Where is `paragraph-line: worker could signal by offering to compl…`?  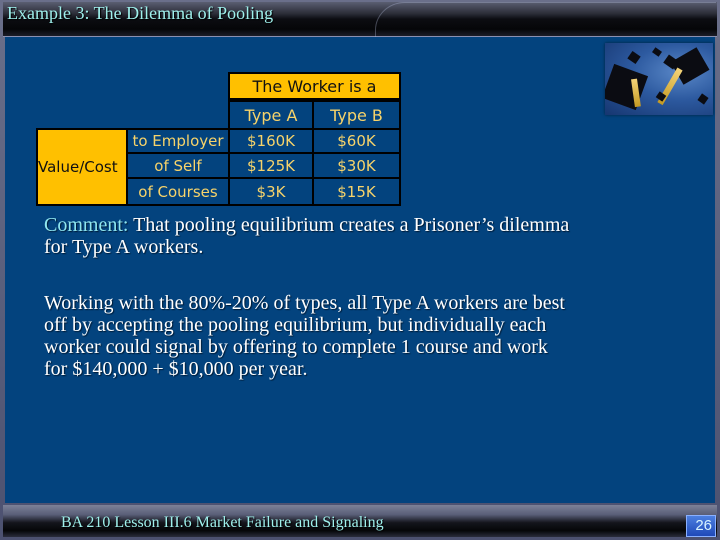 paragraph-line: worker could signal by offering to compl… is located at coordinates (296, 347).